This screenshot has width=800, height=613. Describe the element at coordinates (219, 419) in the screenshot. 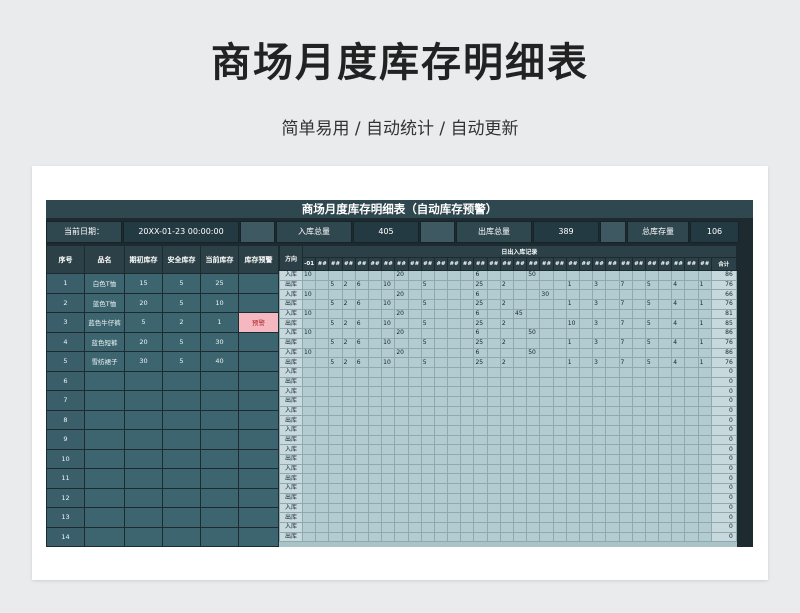

I see `current-stock` at that location.